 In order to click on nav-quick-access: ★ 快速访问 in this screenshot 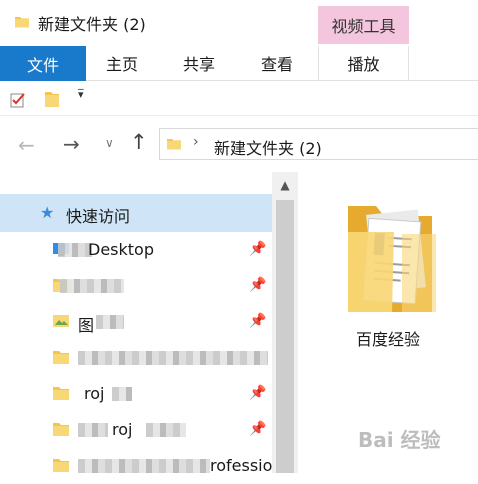, I will do `click(136, 213)`.